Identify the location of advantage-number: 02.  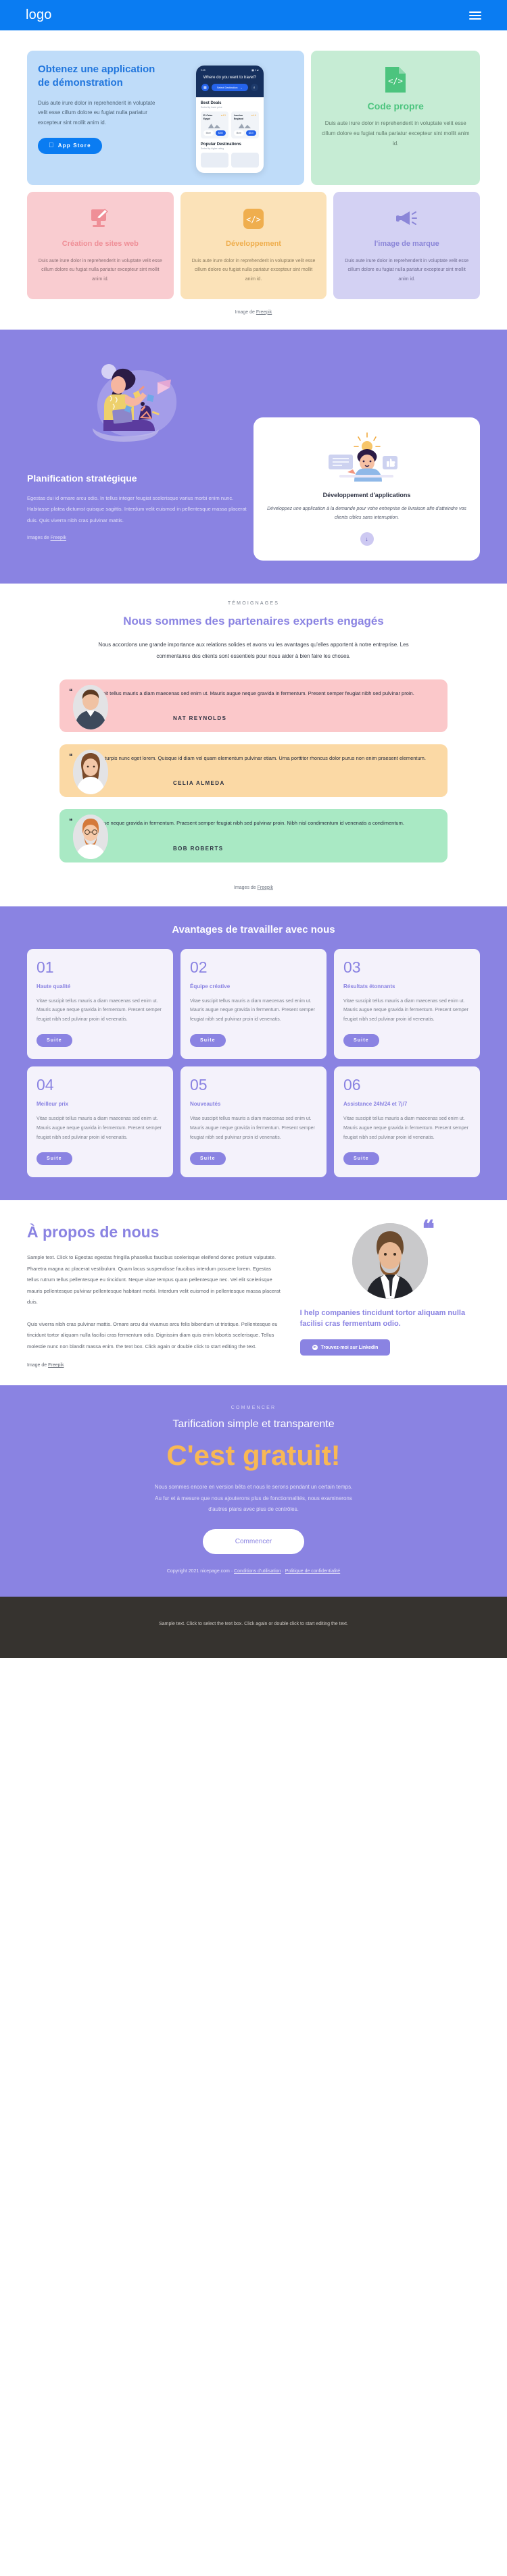
(199, 967).